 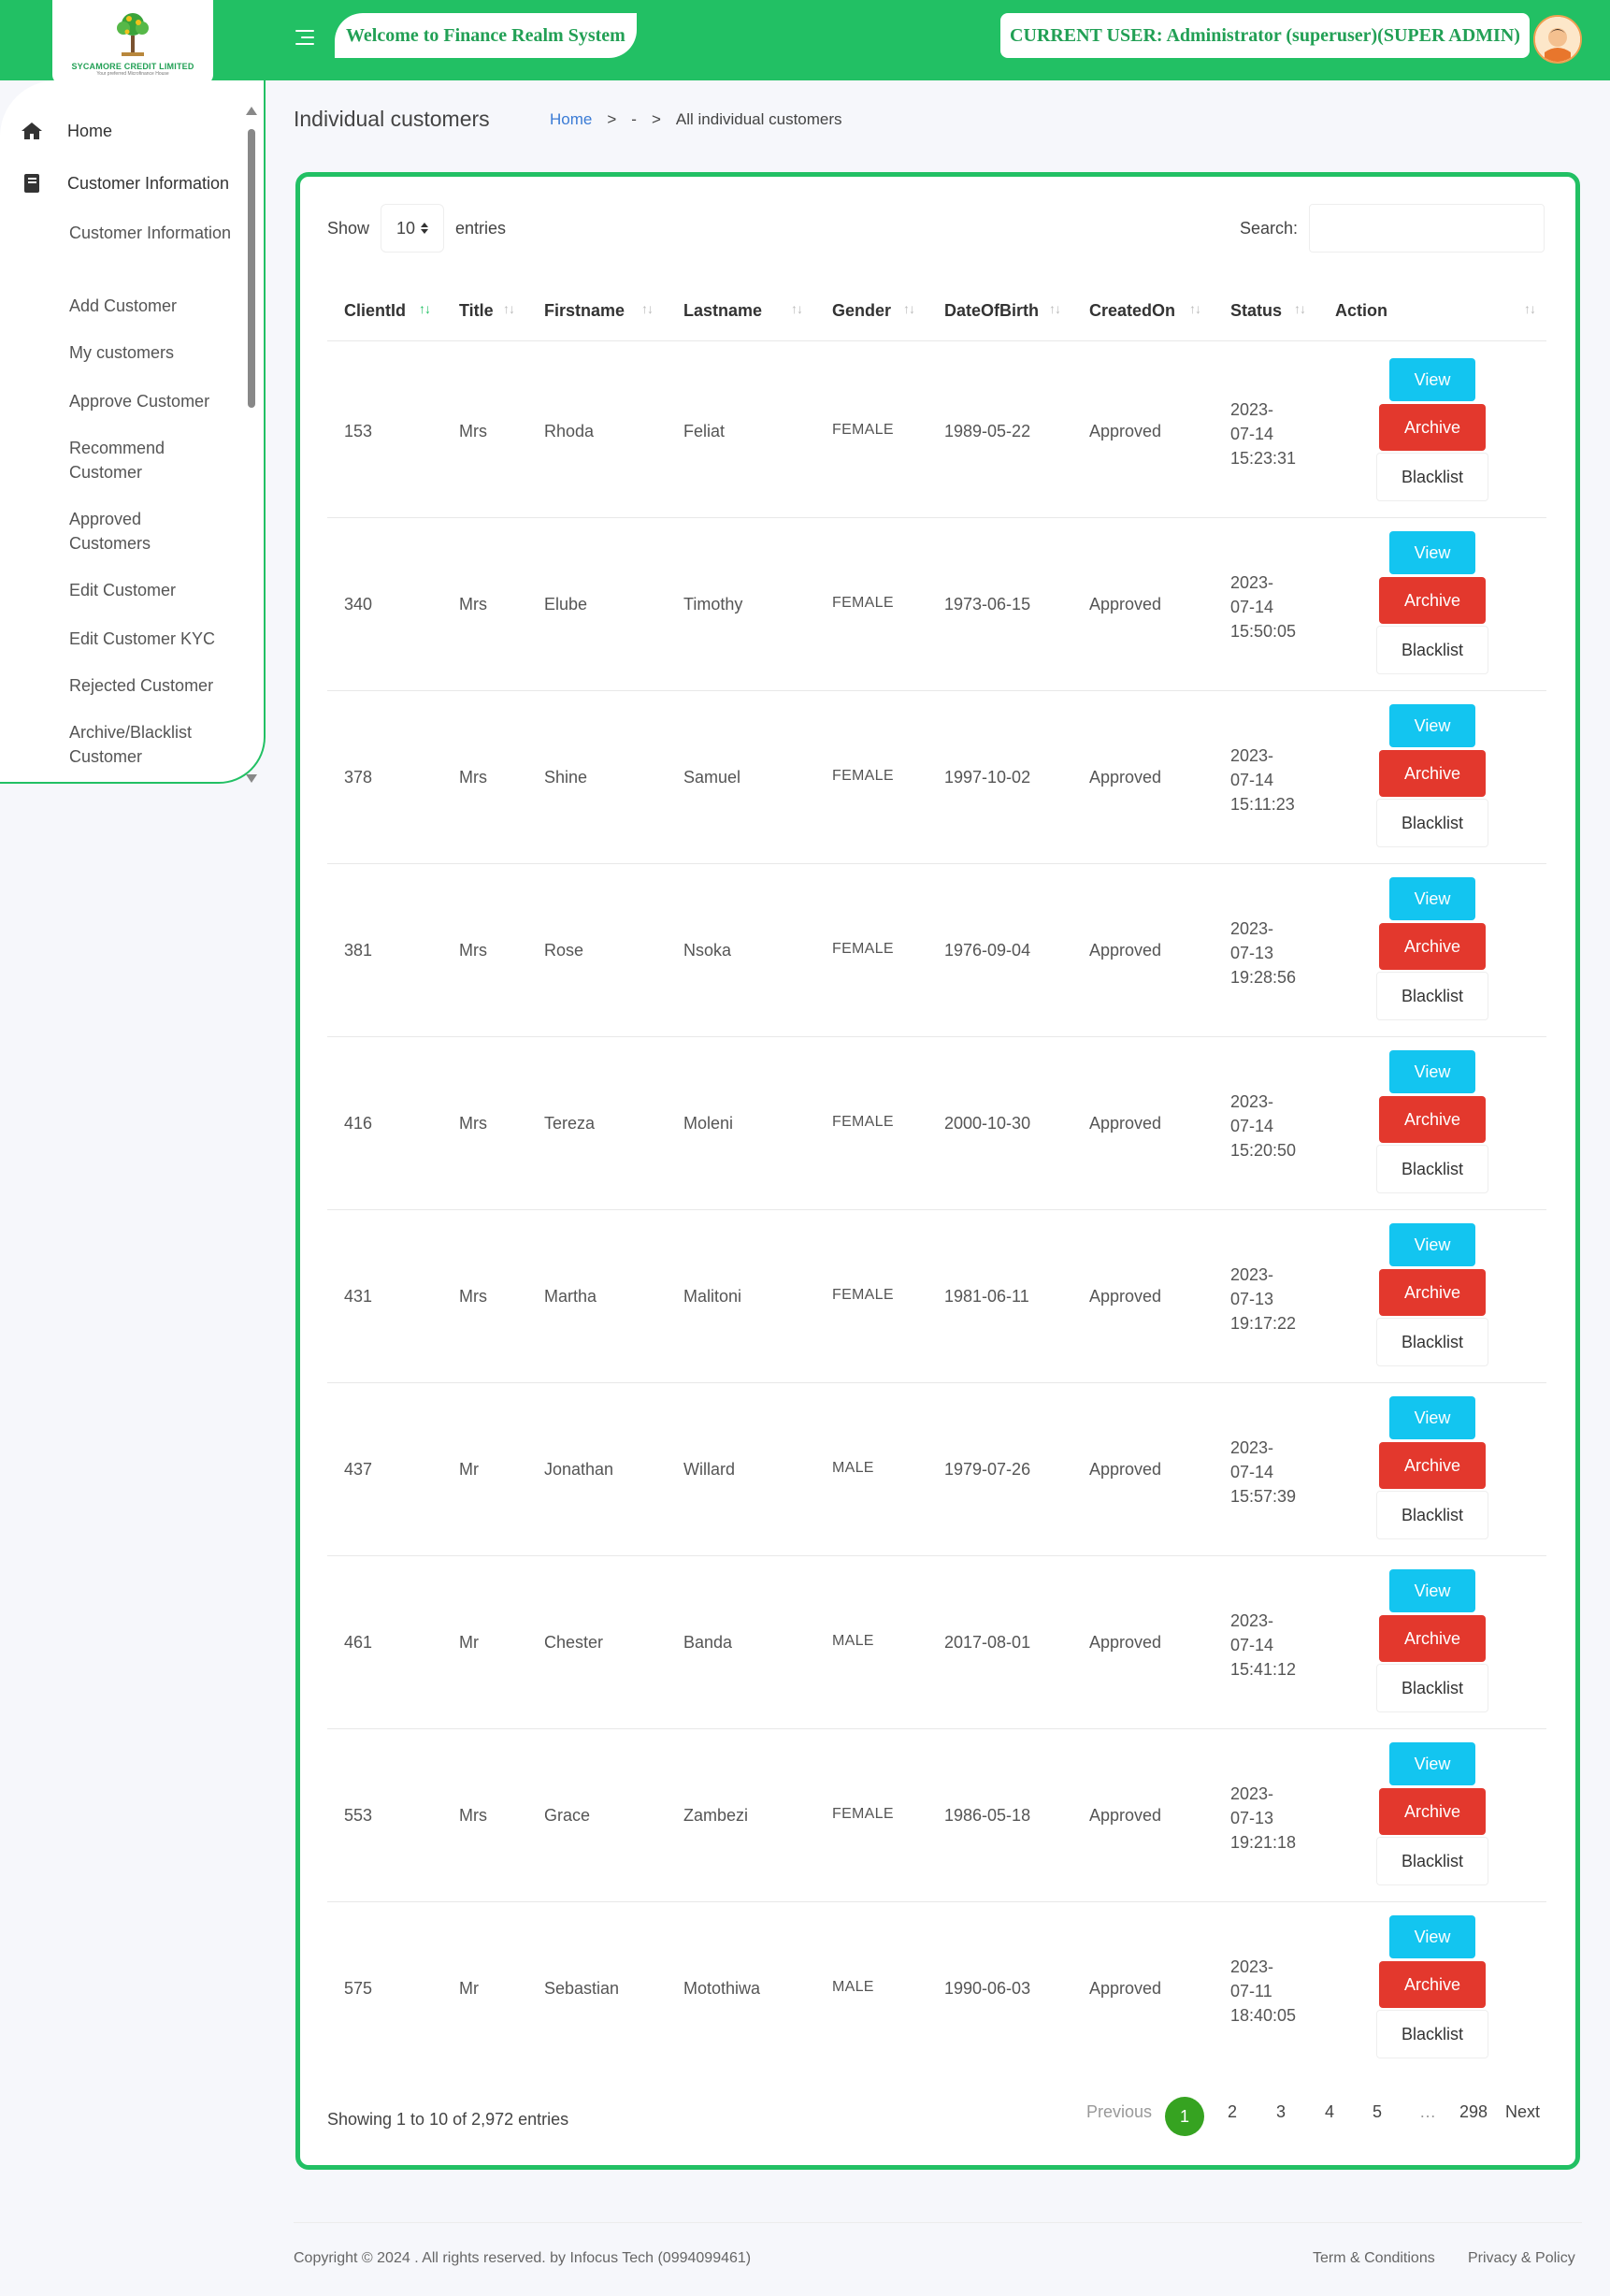 What do you see at coordinates (413, 228) in the screenshot?
I see `page-size-select: 10` at bounding box center [413, 228].